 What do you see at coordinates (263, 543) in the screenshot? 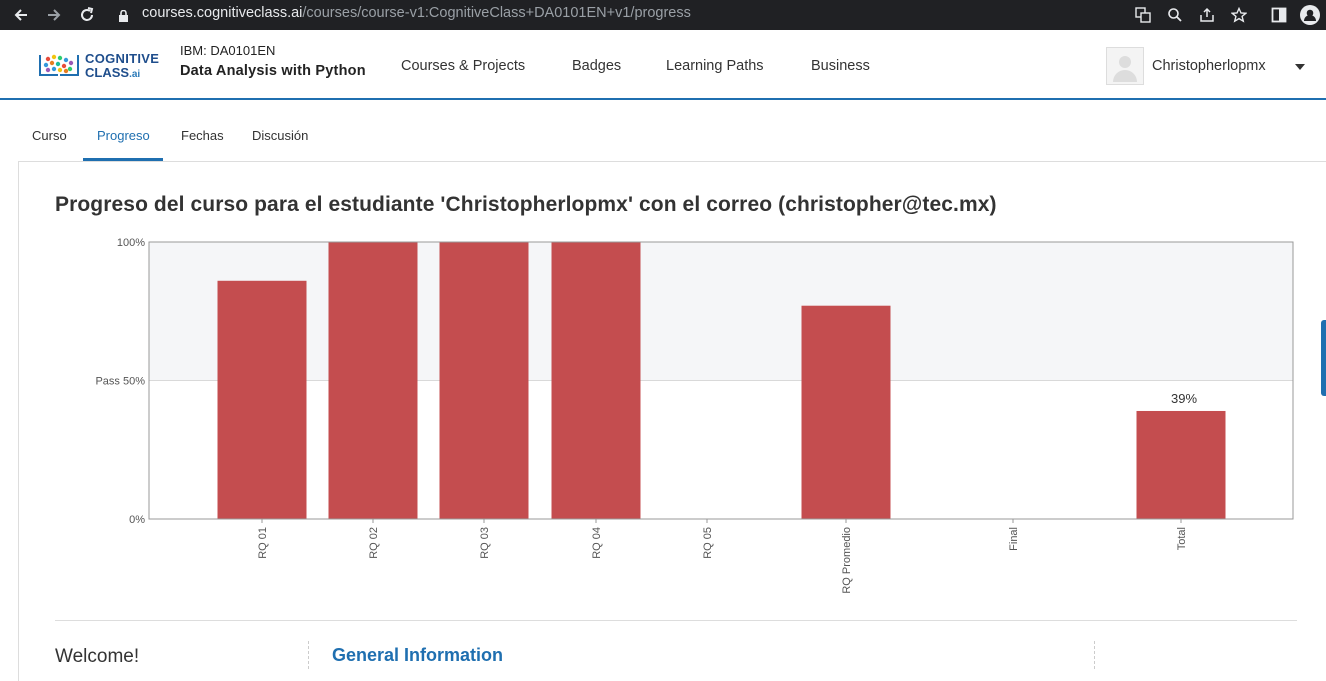
I see `x-tick-label: RQ 01` at bounding box center [263, 543].